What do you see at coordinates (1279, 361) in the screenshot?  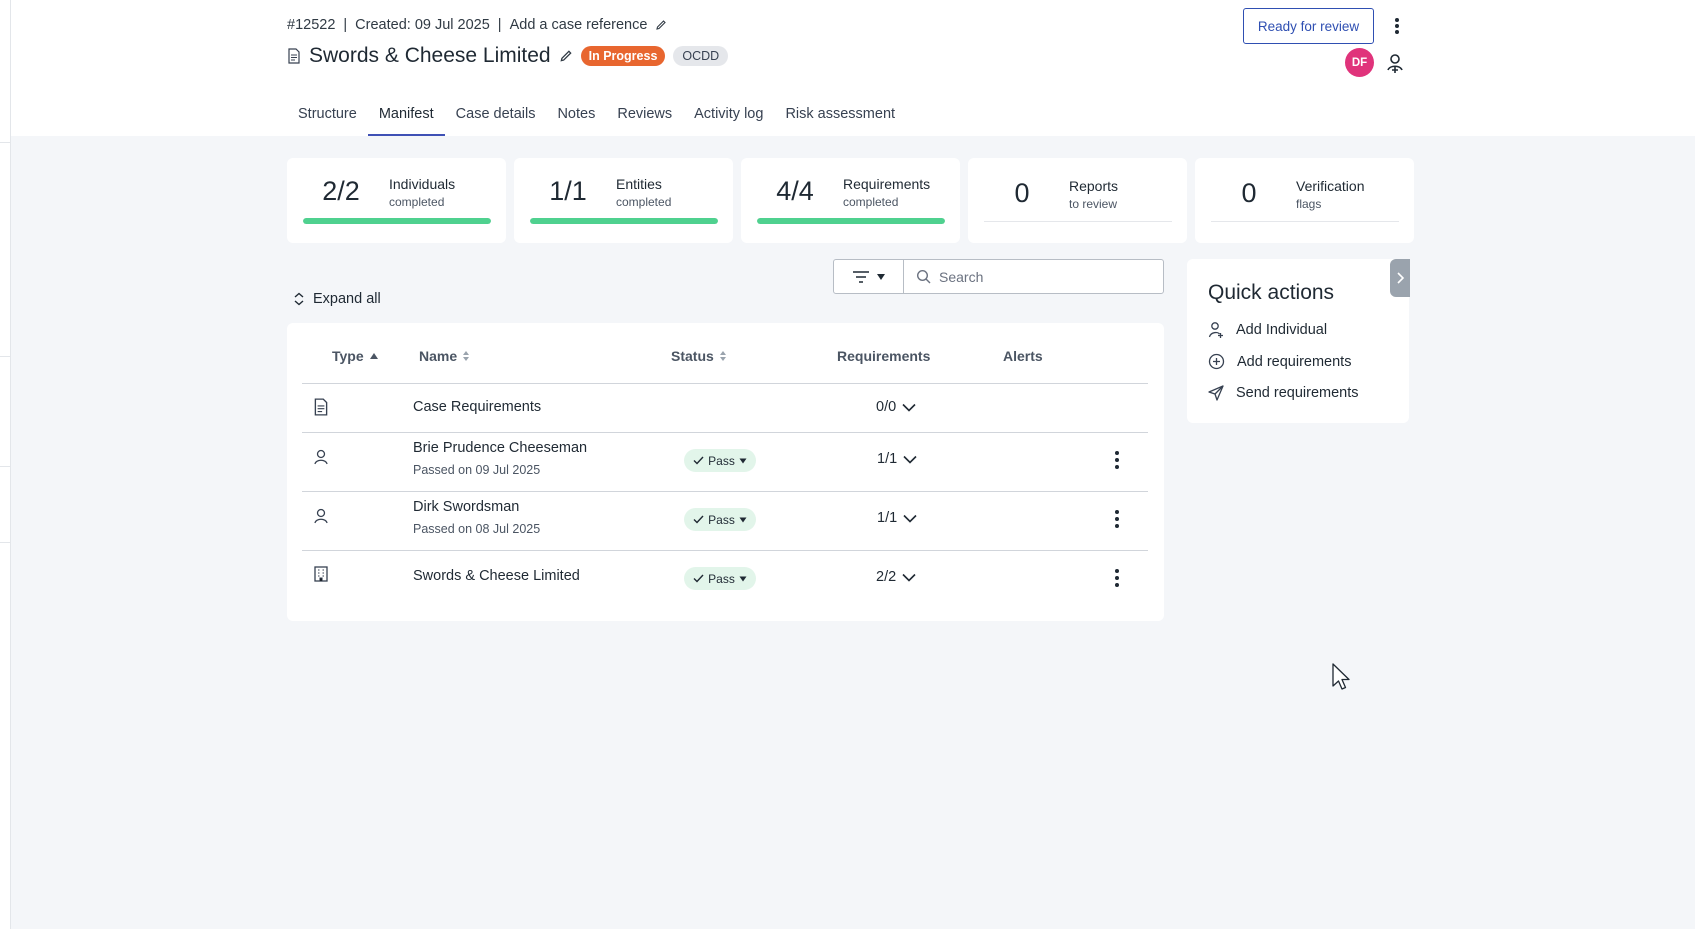 I see `add-requirements-action: Add requirements` at bounding box center [1279, 361].